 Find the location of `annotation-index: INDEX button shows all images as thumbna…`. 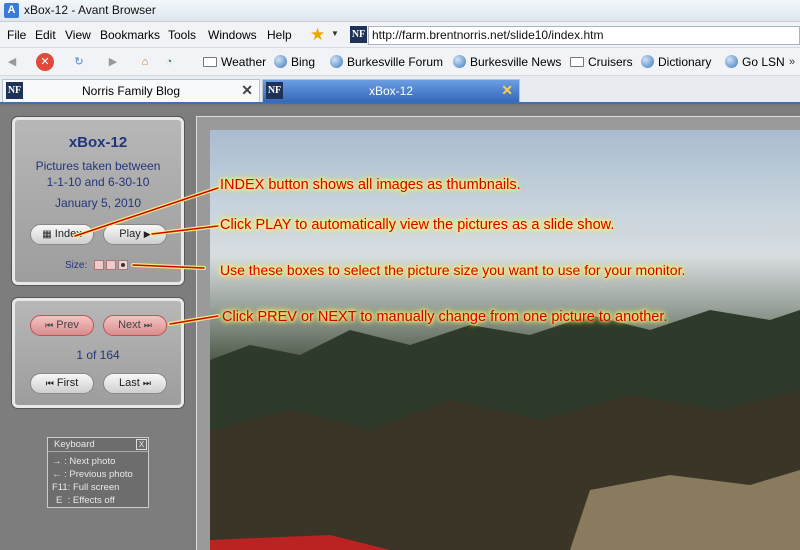

annotation-index: INDEX button shows all images as thumbna… is located at coordinates (370, 185).